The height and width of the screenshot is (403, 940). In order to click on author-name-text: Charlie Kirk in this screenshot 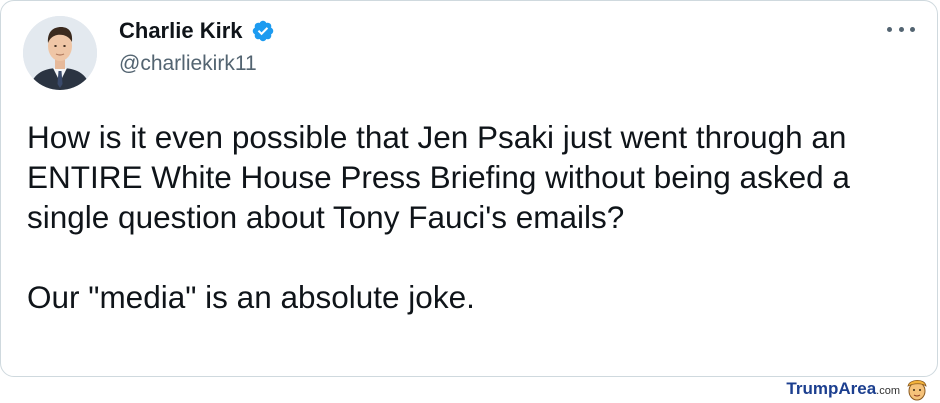, I will do `click(181, 31)`.